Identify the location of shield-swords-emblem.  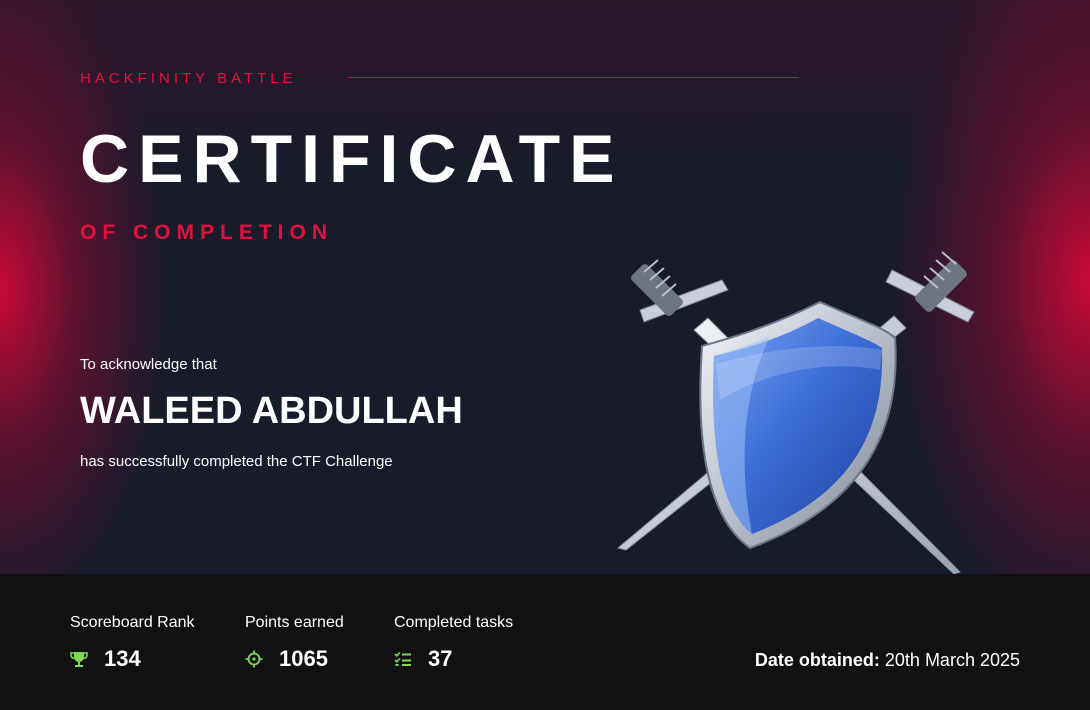
(795, 412).